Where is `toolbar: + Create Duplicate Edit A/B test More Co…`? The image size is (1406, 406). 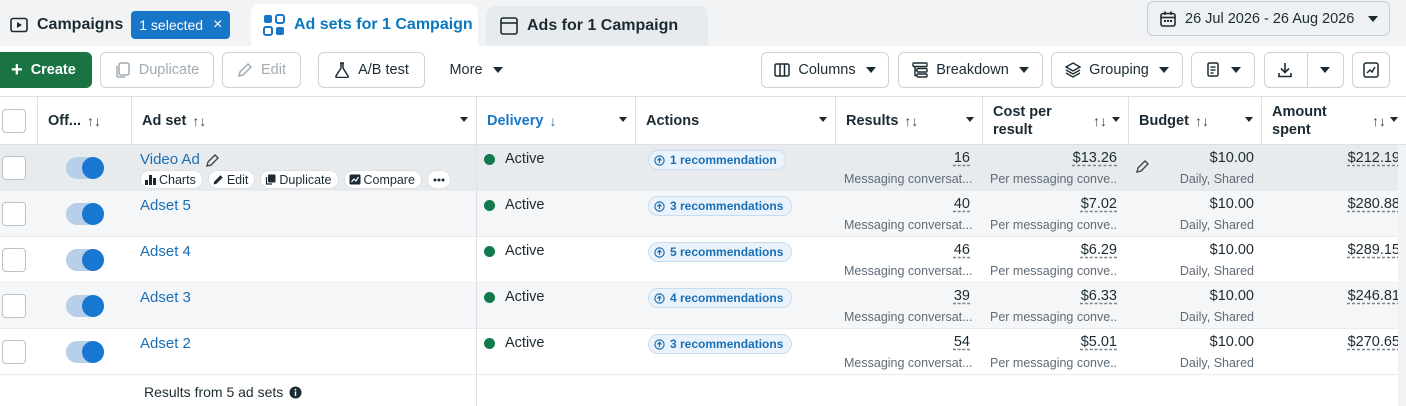
toolbar: + Create Duplicate Edit A/B test More Co… is located at coordinates (703, 71).